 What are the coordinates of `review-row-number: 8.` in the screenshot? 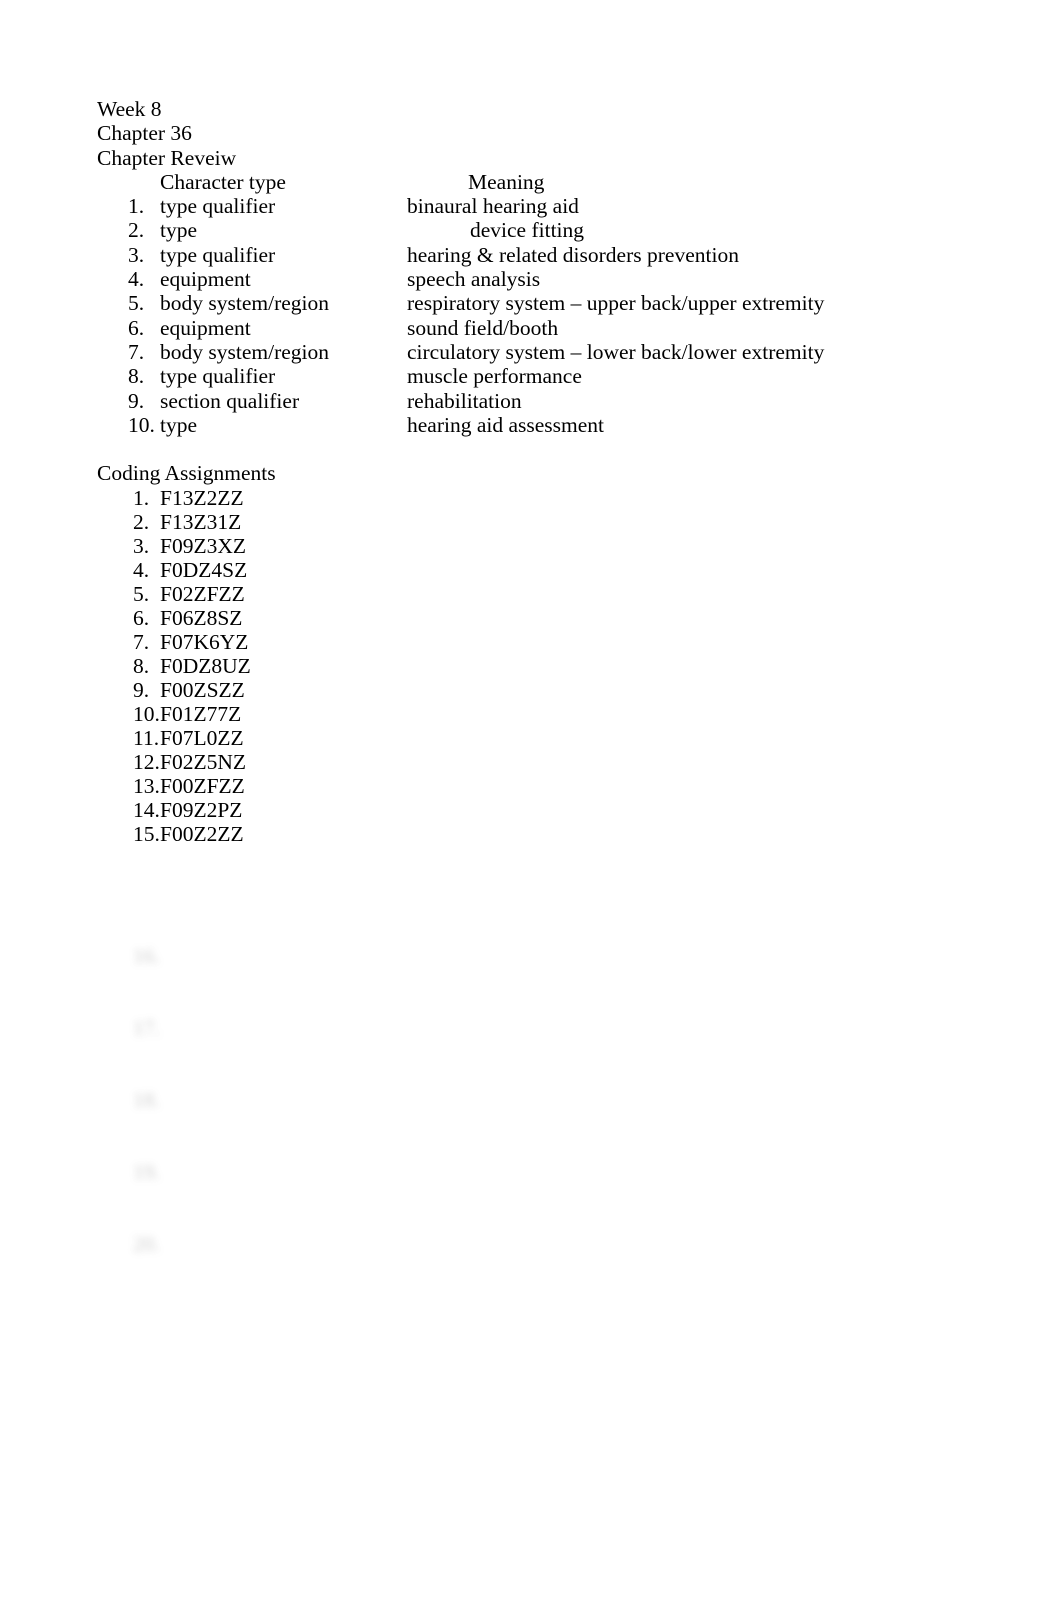 It's located at (136, 376).